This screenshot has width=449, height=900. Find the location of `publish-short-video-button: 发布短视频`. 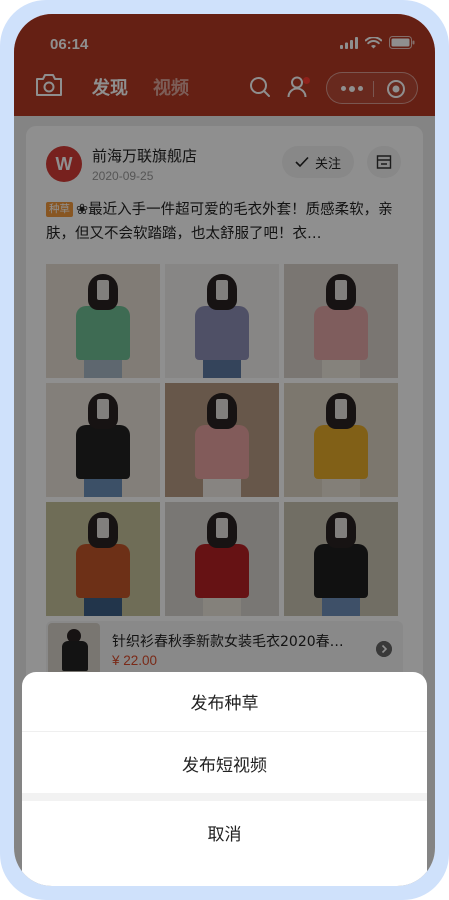

publish-short-video-button: 发布短视频 is located at coordinates (224, 763).